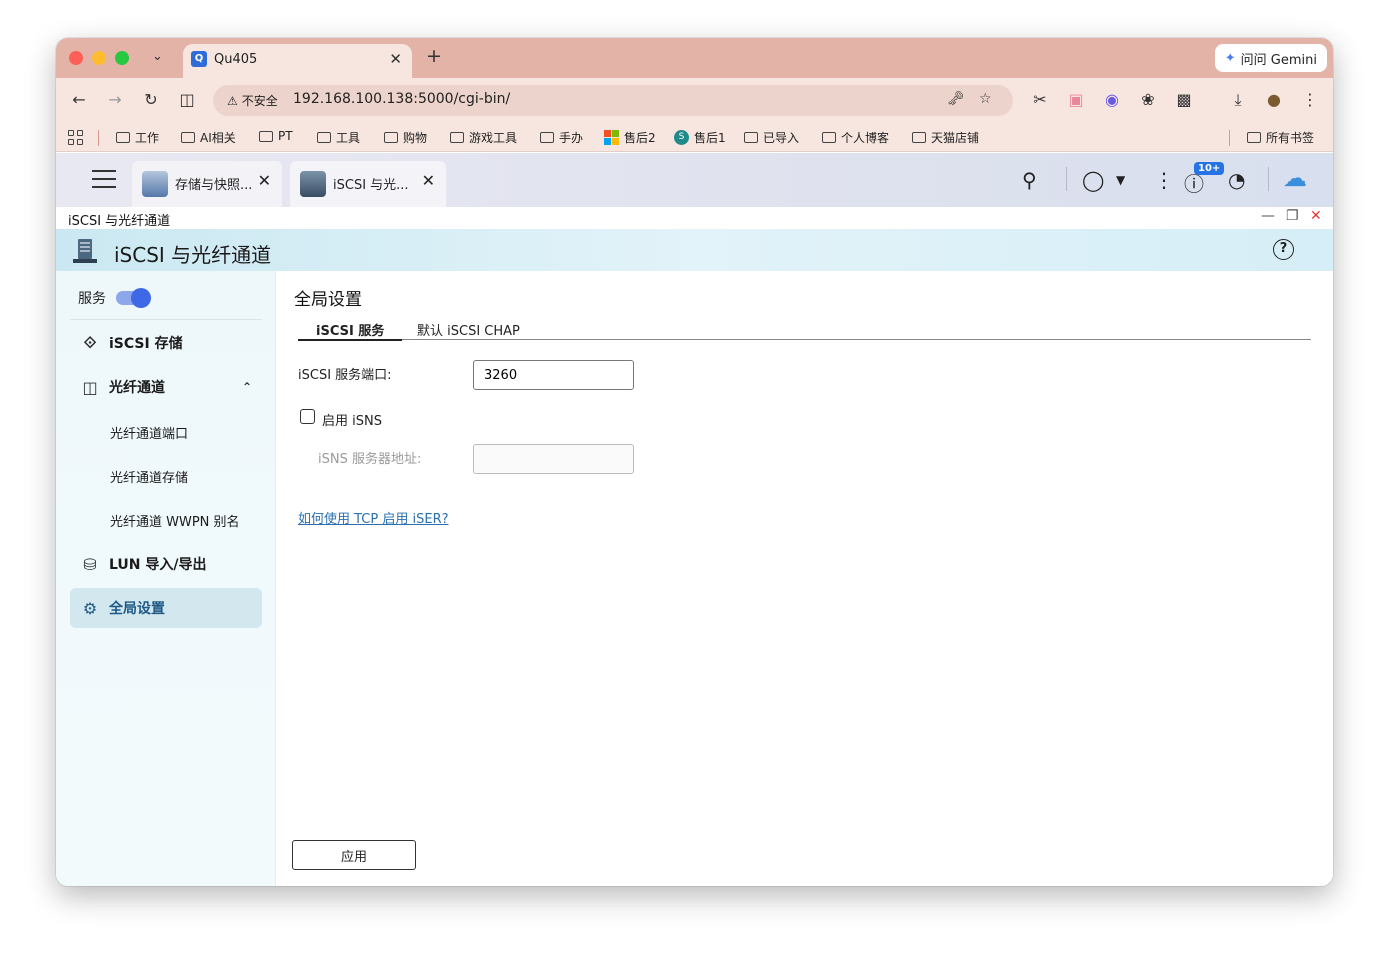 This screenshot has height=960, width=1389. I want to click on help-icon: ?, so click(1283, 249).